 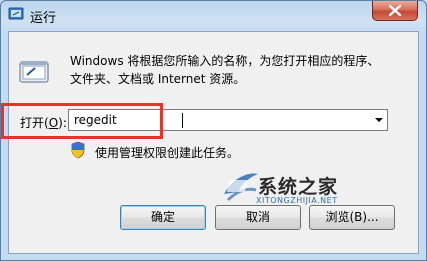 I want to click on admin-note: 使用管理权限创建此任务。, so click(x=167, y=153).